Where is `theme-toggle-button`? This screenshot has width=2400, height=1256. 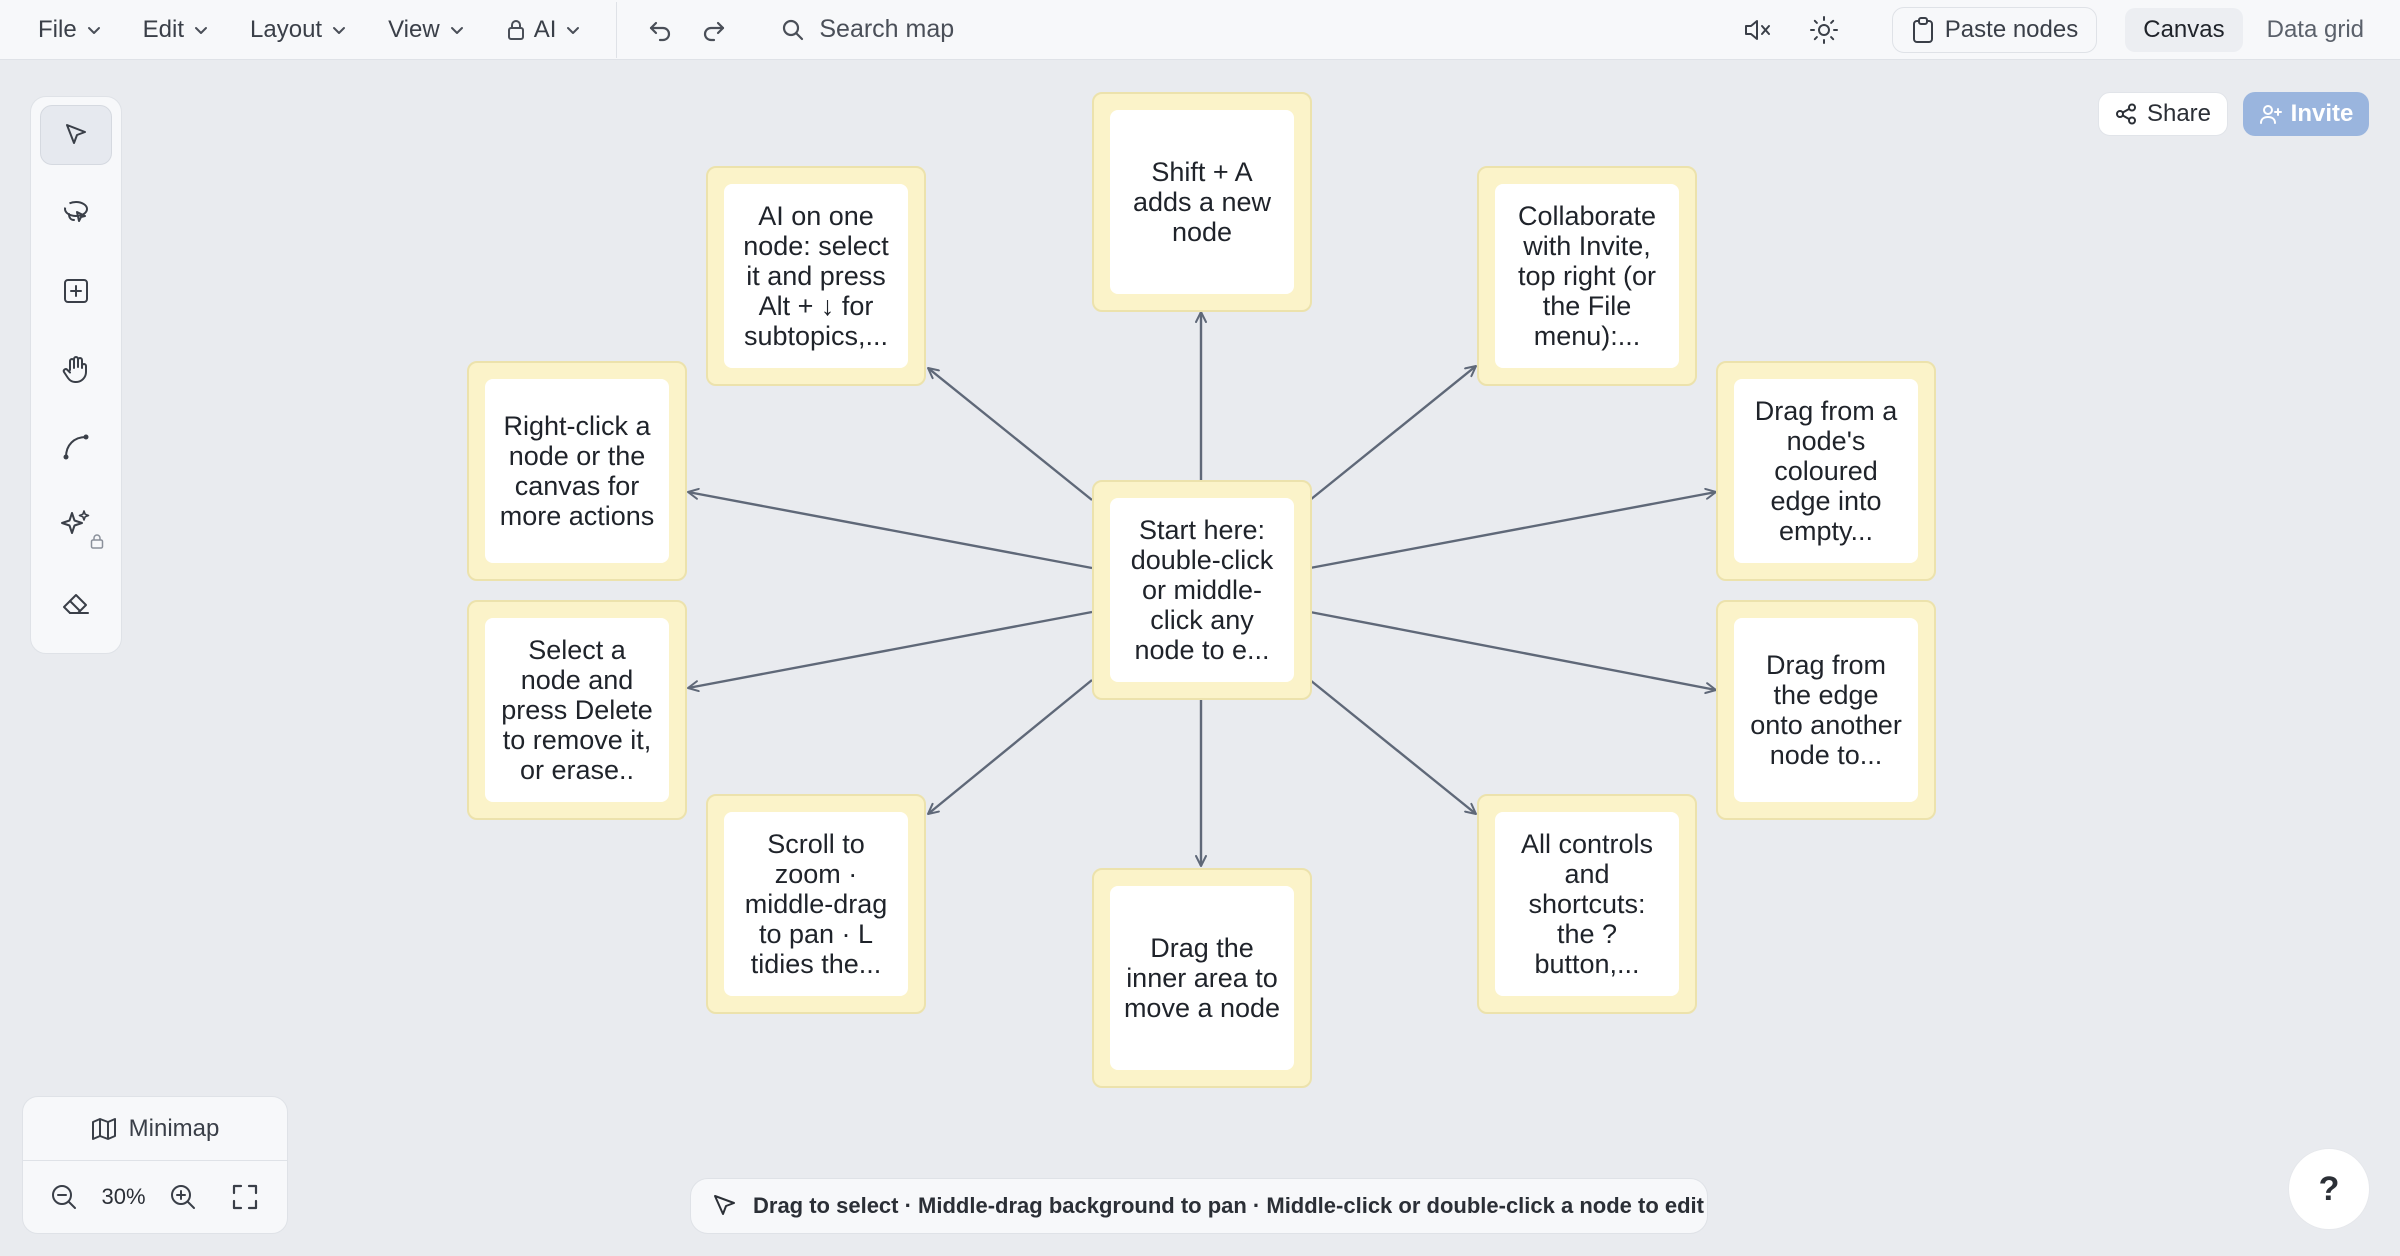 theme-toggle-button is located at coordinates (1824, 30).